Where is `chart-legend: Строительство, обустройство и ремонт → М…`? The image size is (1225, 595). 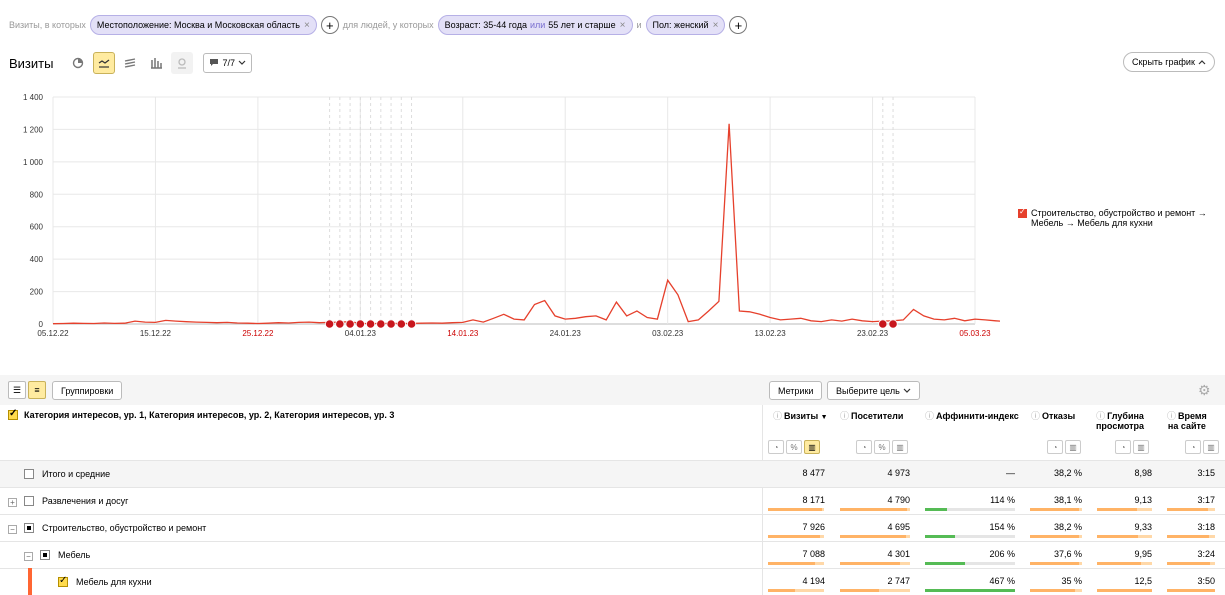
chart-legend: Строительство, обустройство и ремонт → М… is located at coordinates (1118, 217).